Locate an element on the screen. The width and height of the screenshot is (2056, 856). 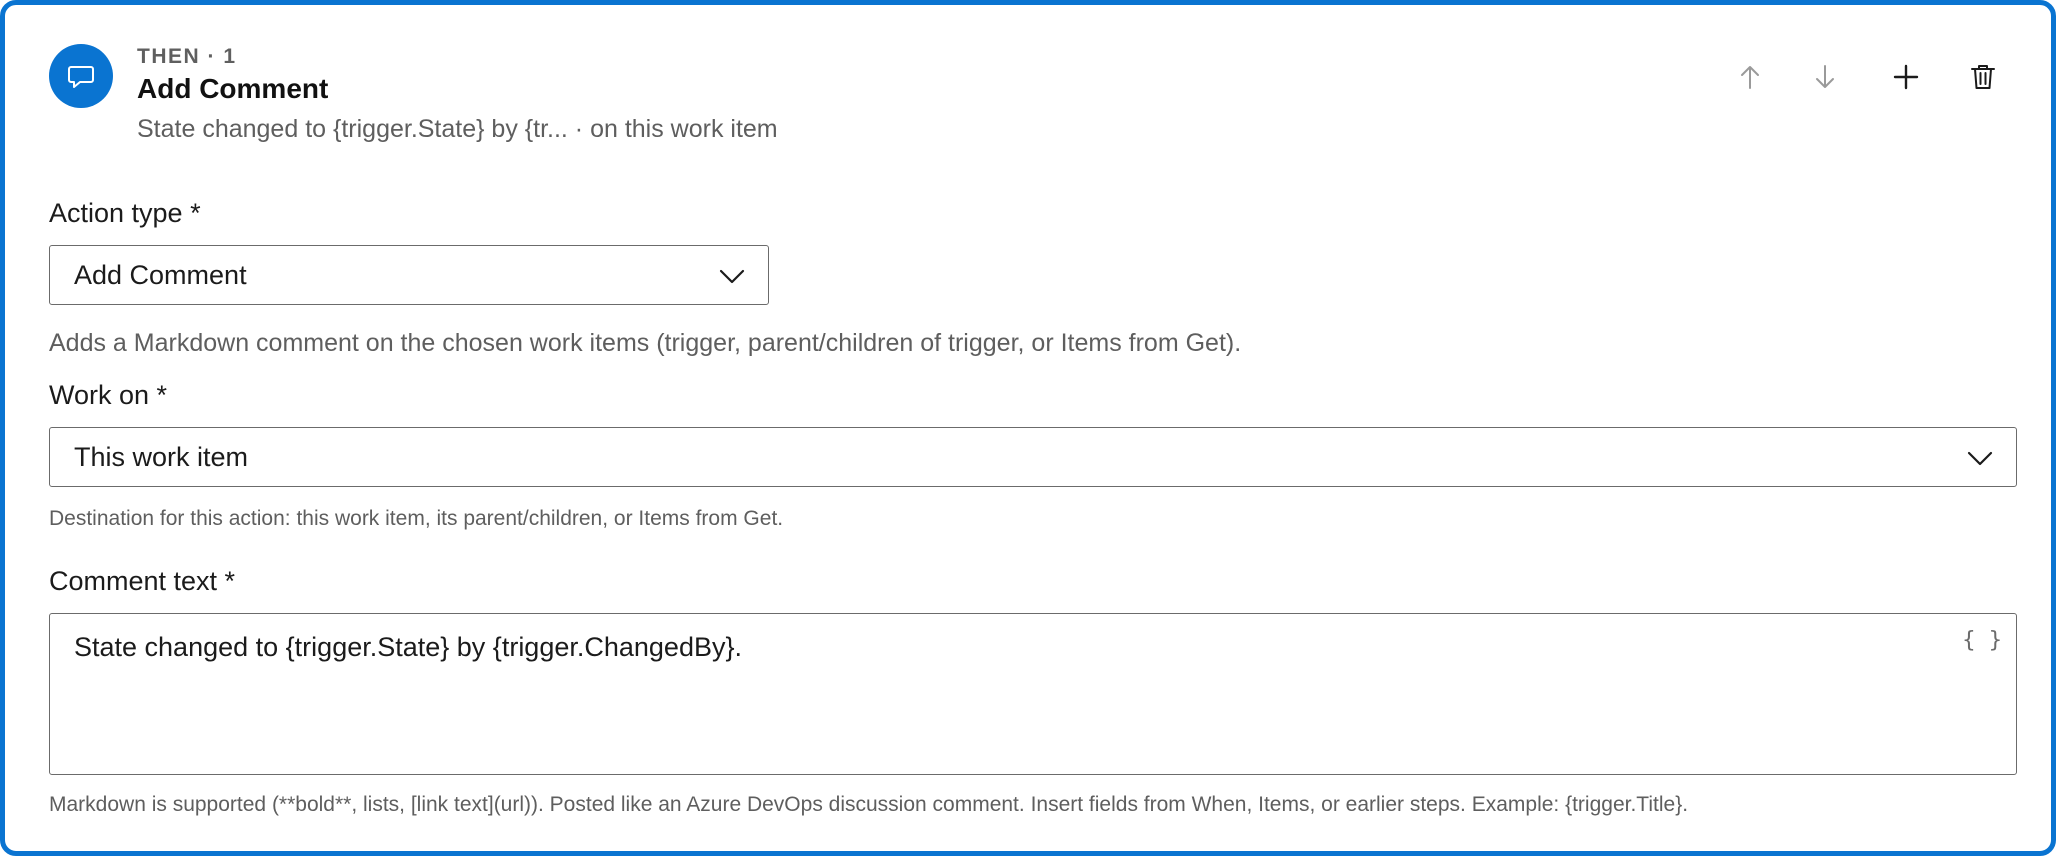
action-type-value: Add Comment is located at coordinates (160, 275).